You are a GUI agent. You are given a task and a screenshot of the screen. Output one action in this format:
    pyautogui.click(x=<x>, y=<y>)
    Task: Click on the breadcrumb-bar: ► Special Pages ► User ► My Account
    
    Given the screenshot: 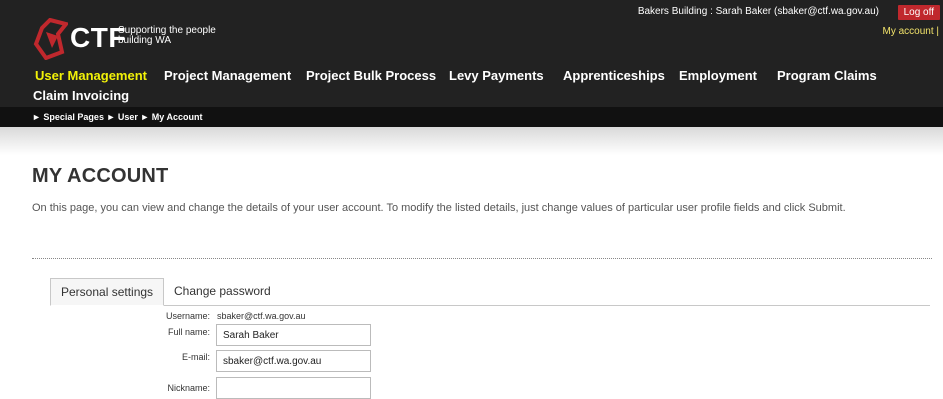 What is the action you would take?
    pyautogui.click(x=471, y=117)
    